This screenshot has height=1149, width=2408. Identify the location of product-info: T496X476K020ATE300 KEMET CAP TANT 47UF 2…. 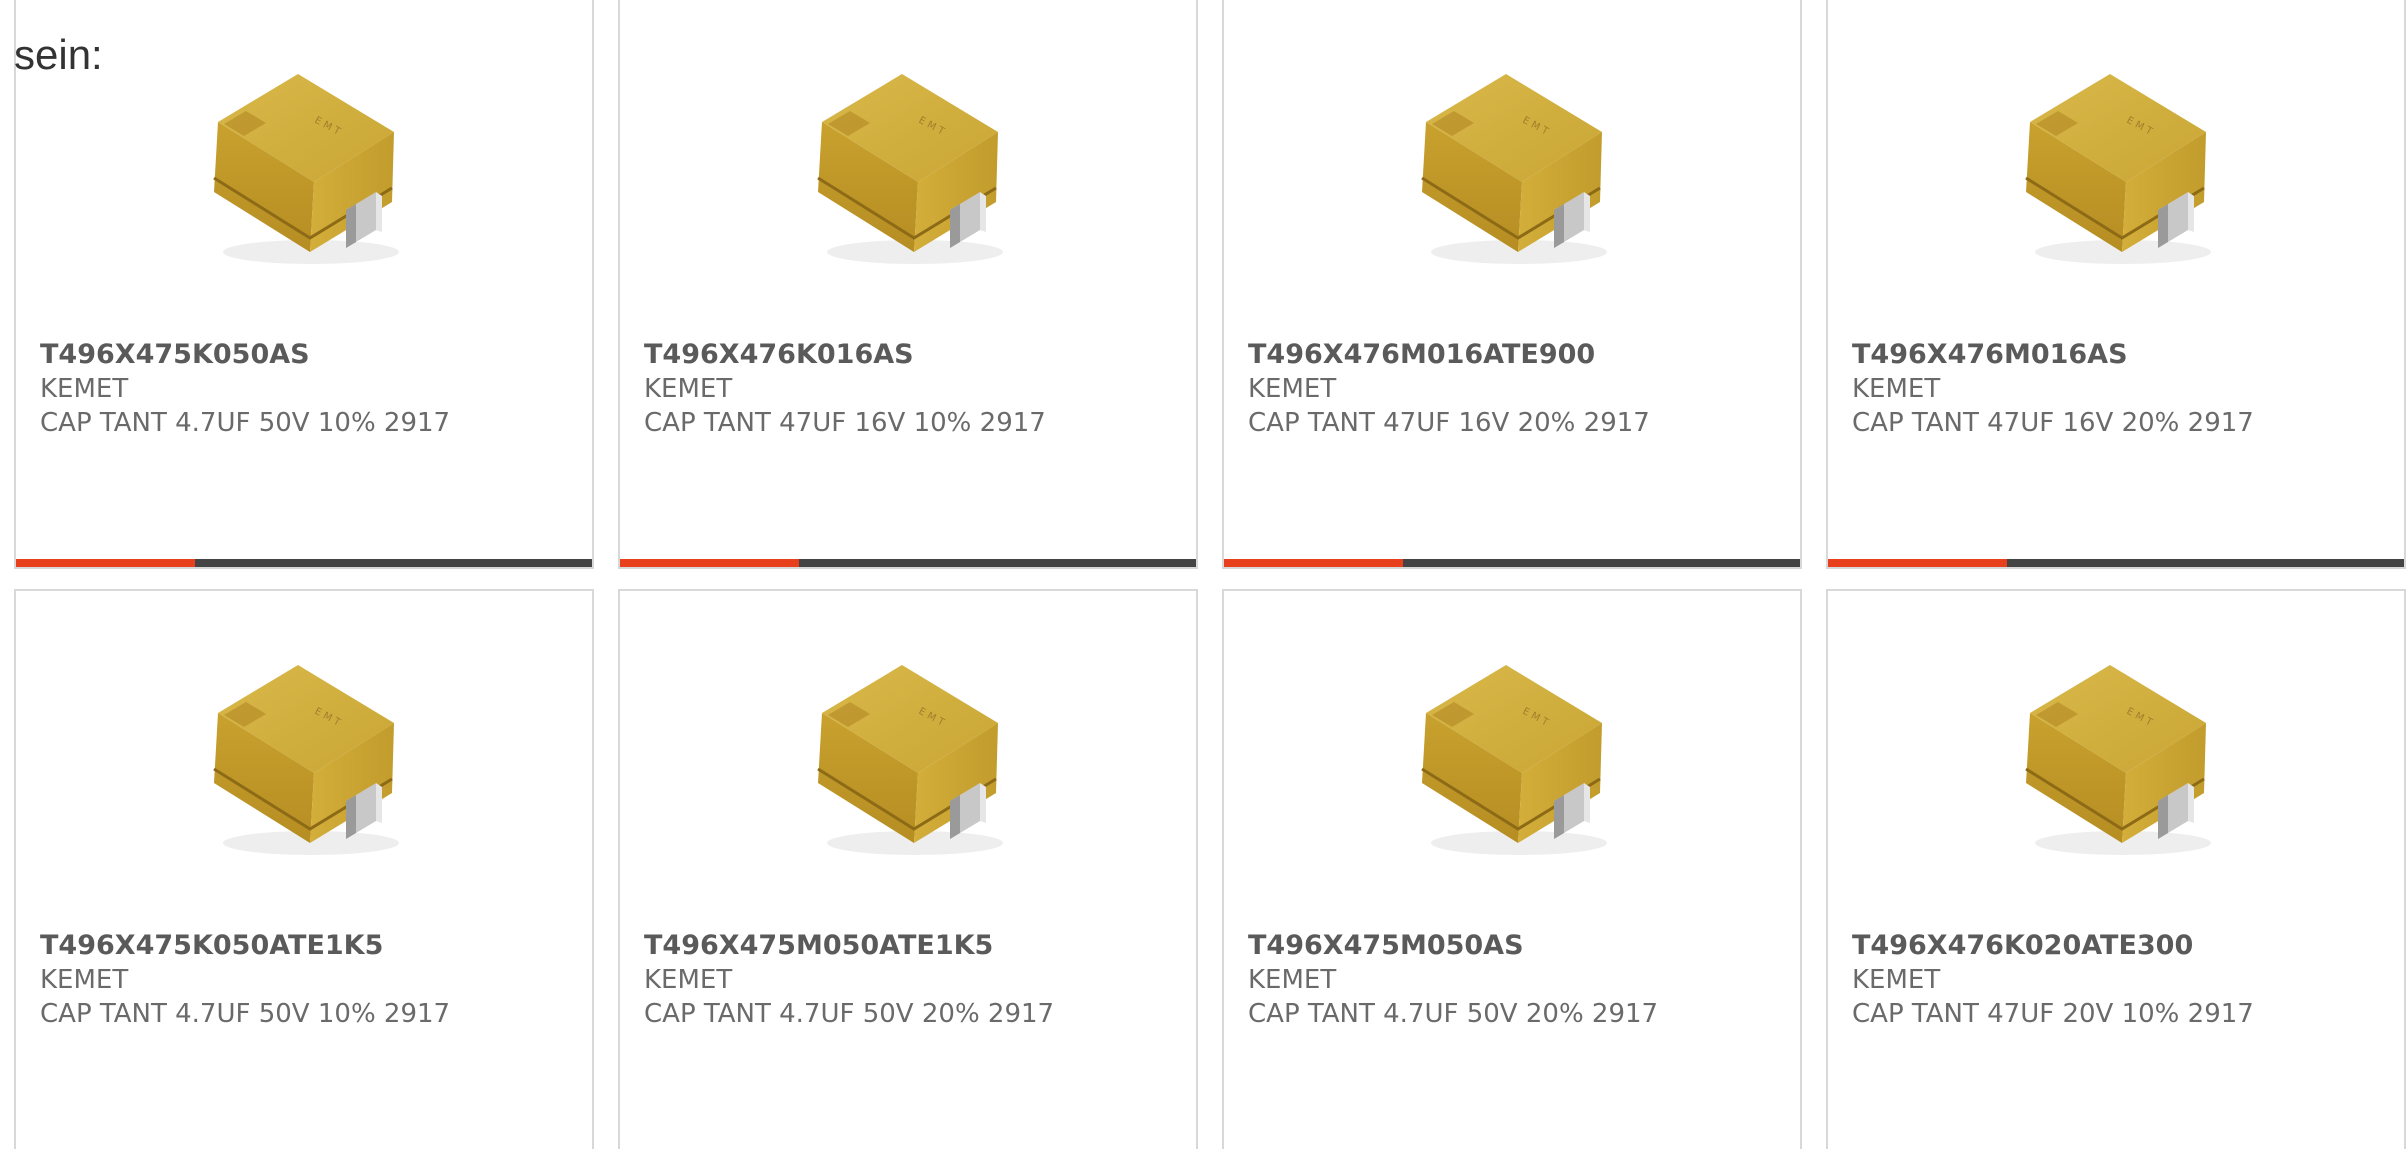
(2123, 980).